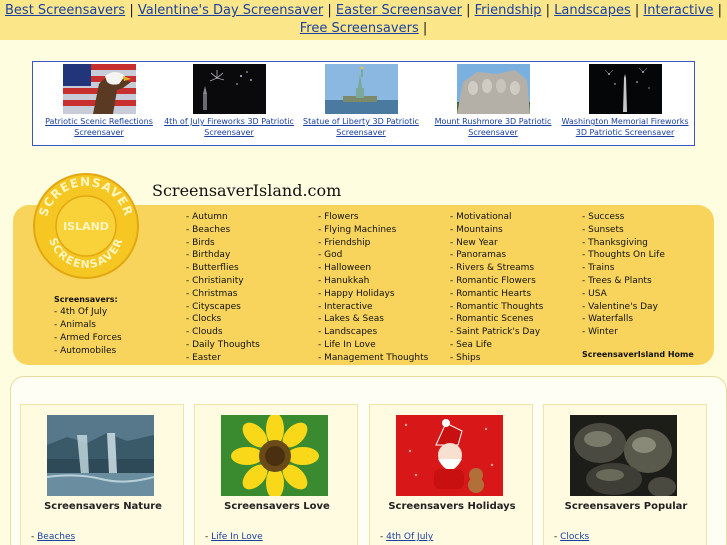 The image size is (727, 545). I want to click on nav-link-interactive: Interactive, so click(678, 10).